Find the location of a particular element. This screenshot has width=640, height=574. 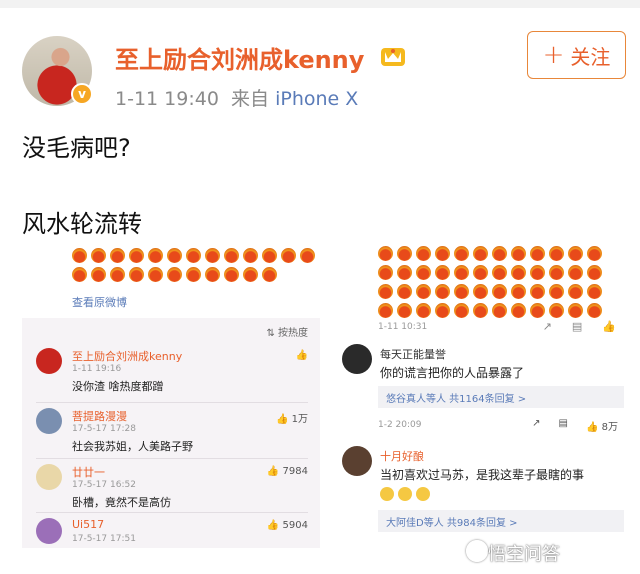

comment-text: 社会我苏姐，人美路子野 is located at coordinates (132, 446).